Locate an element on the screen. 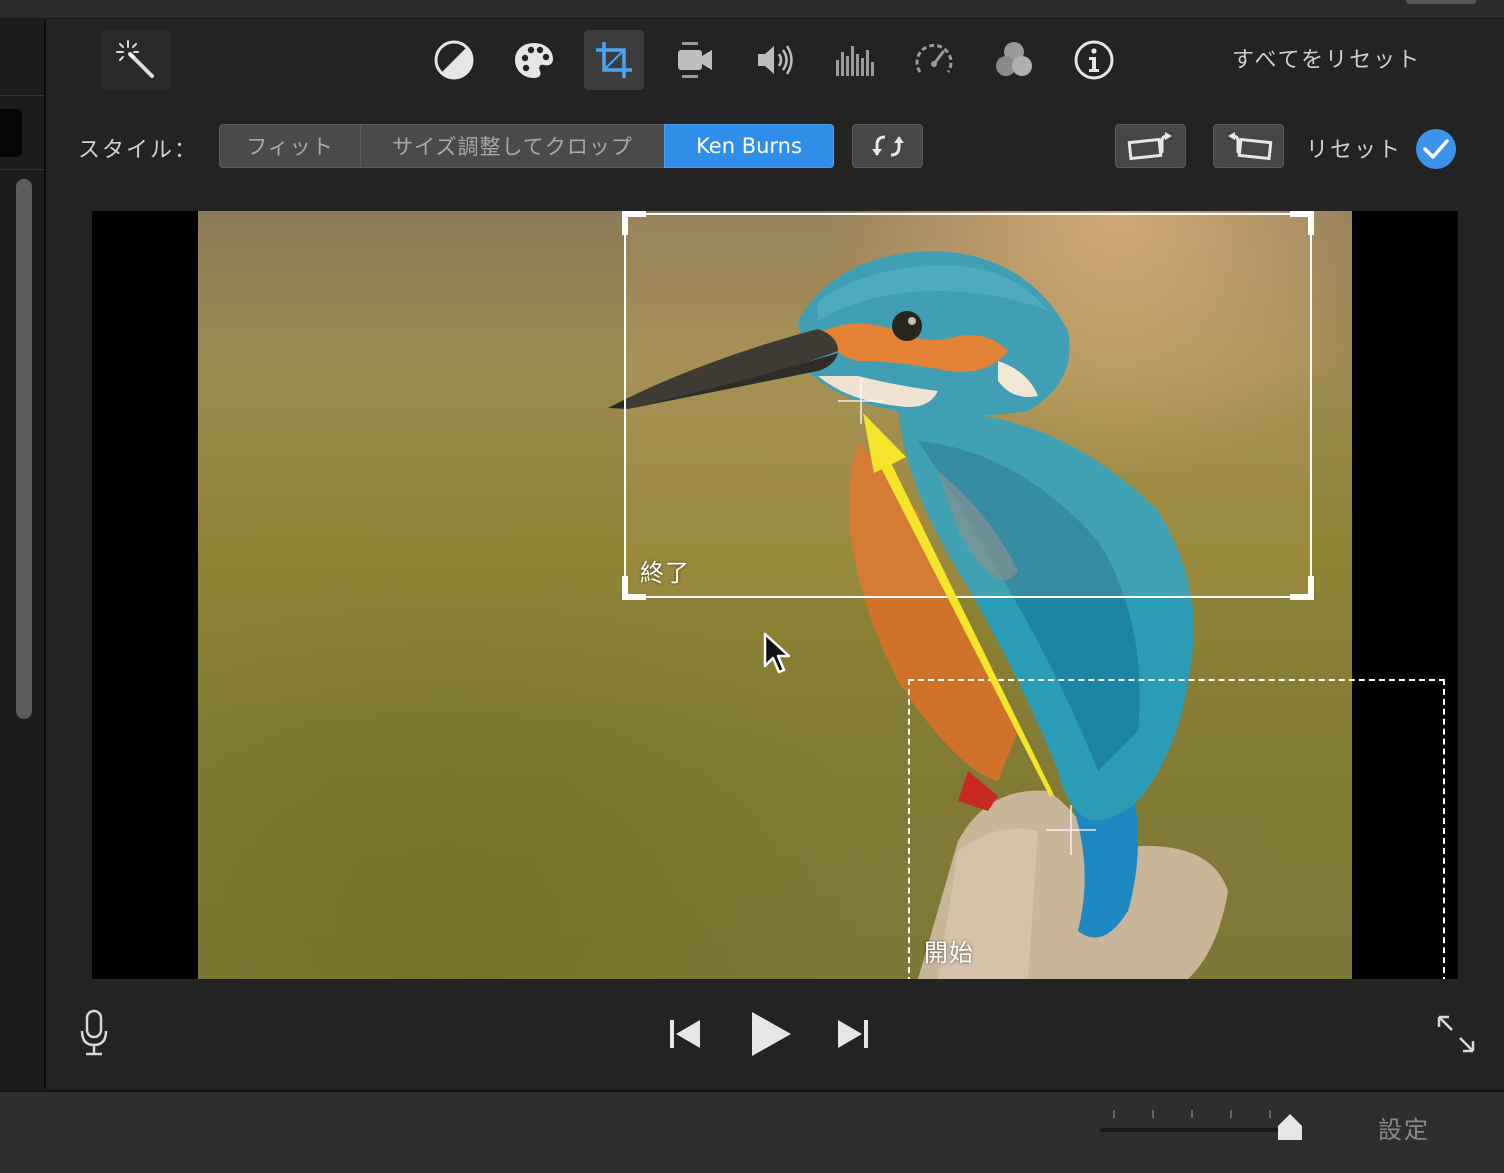  sidebar-scrollbar is located at coordinates (24, 449).